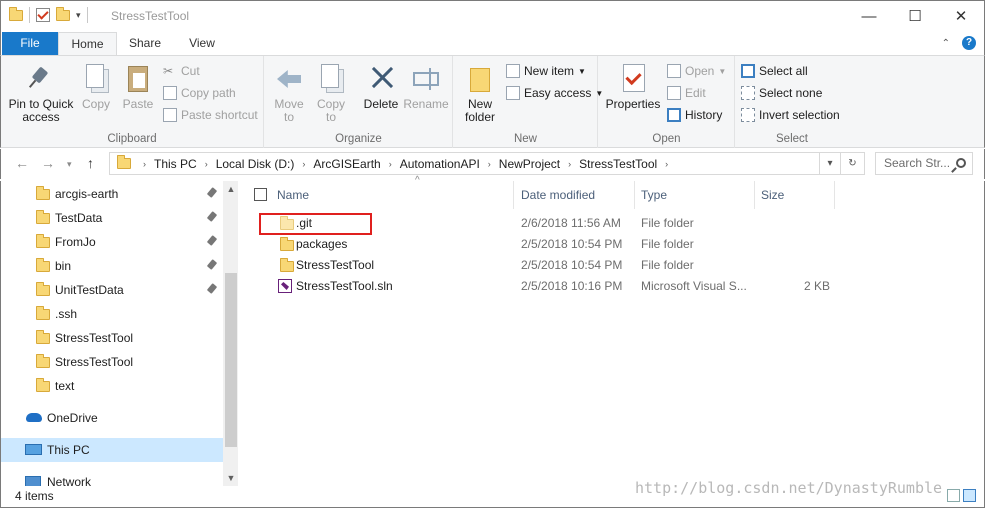 The image size is (985, 508). Describe the element at coordinates (961, 163) in the screenshot. I see `search-icon` at that location.